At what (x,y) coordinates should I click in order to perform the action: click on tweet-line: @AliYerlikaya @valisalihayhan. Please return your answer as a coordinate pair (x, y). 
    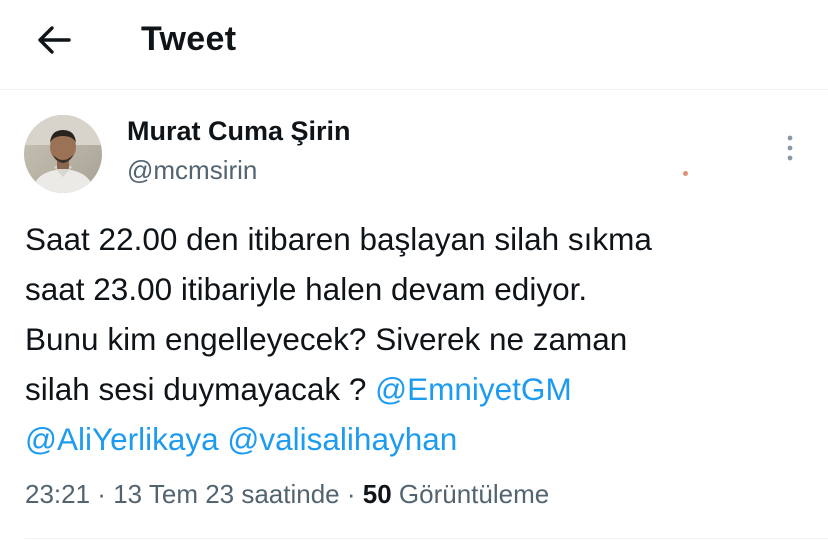
    Looking at the image, I should click on (420, 439).